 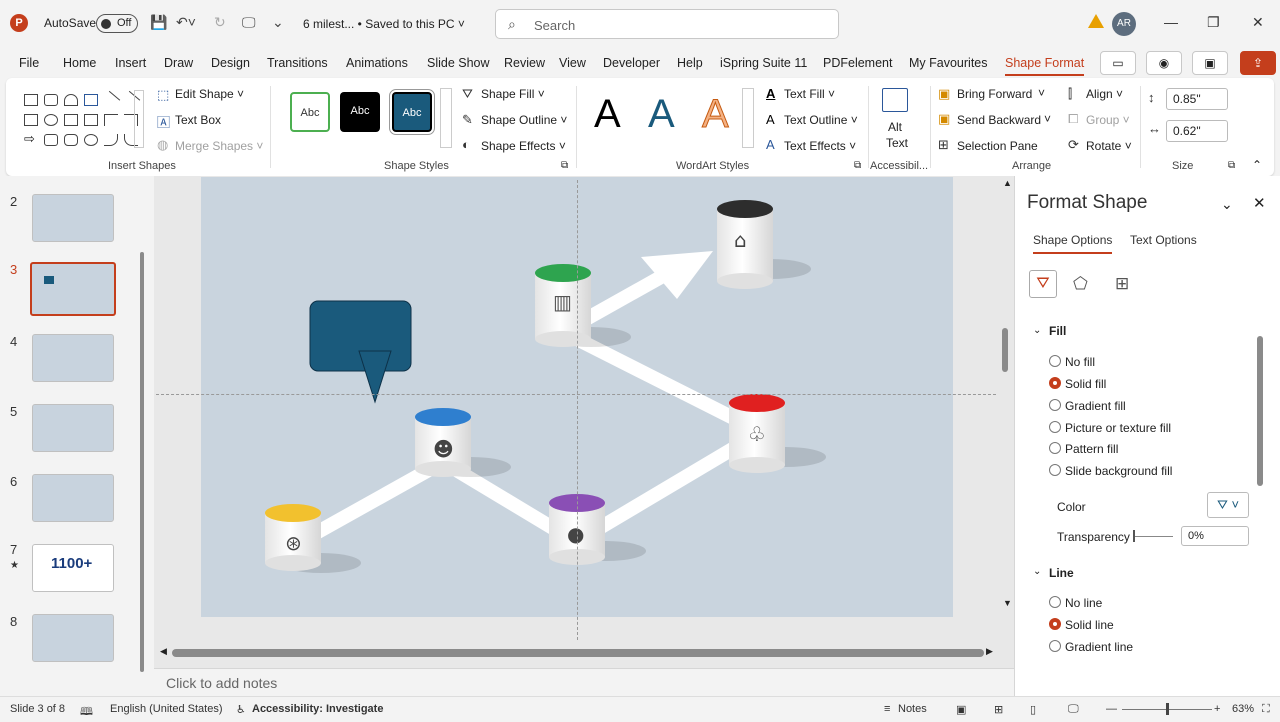 I want to click on bring-forward-dropdown-icon: ˅, so click(x=1041, y=93).